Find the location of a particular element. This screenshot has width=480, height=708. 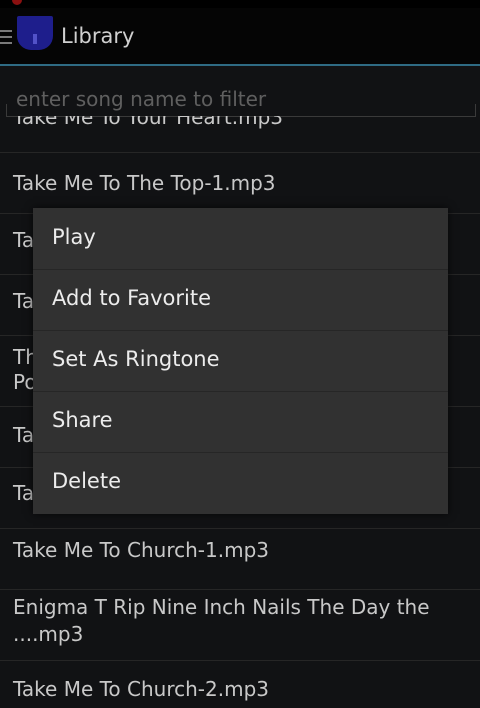

search-edge-left is located at coordinates (6, 110).